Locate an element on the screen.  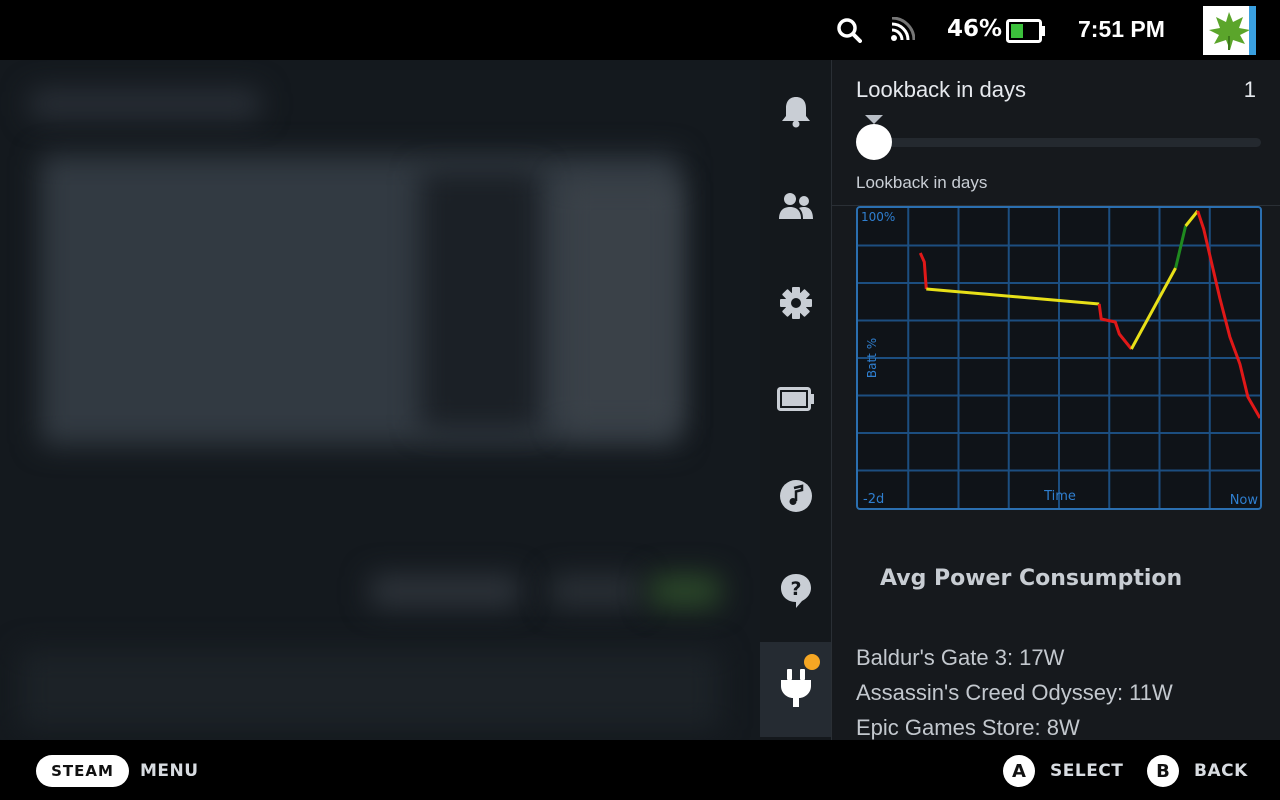
rail-item-notifications is located at coordinates (795, 112).